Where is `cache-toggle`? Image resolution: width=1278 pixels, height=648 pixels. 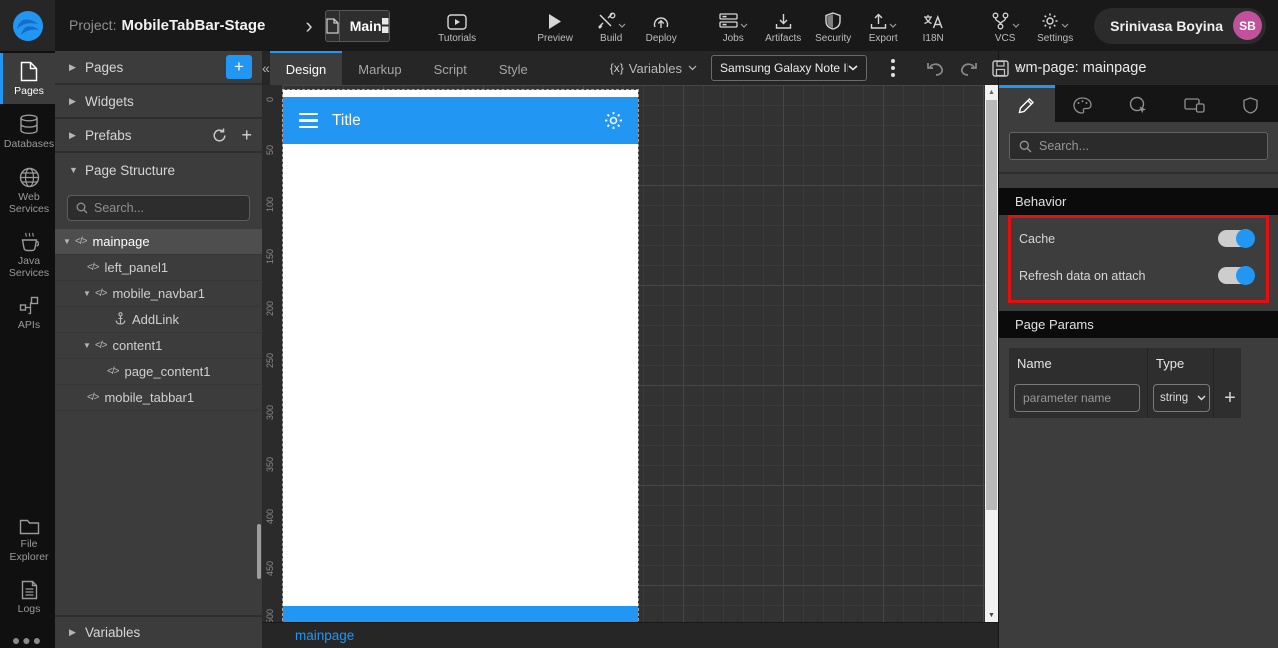 cache-toggle is located at coordinates (1236, 238).